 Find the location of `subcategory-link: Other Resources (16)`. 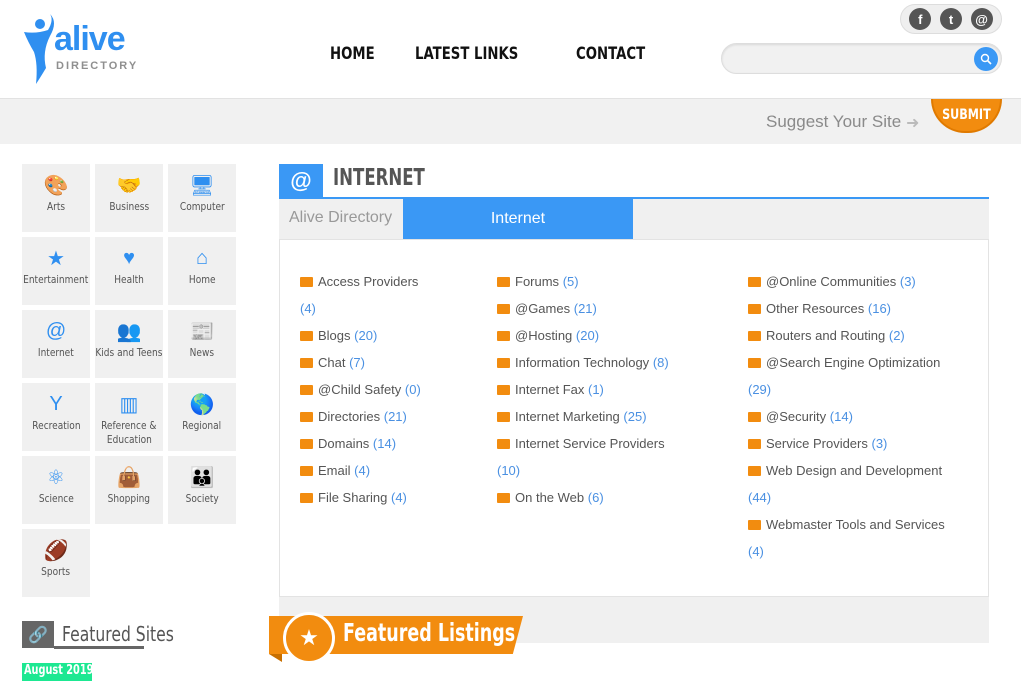

subcategory-link: Other Resources (16) is located at coordinates (868, 312).